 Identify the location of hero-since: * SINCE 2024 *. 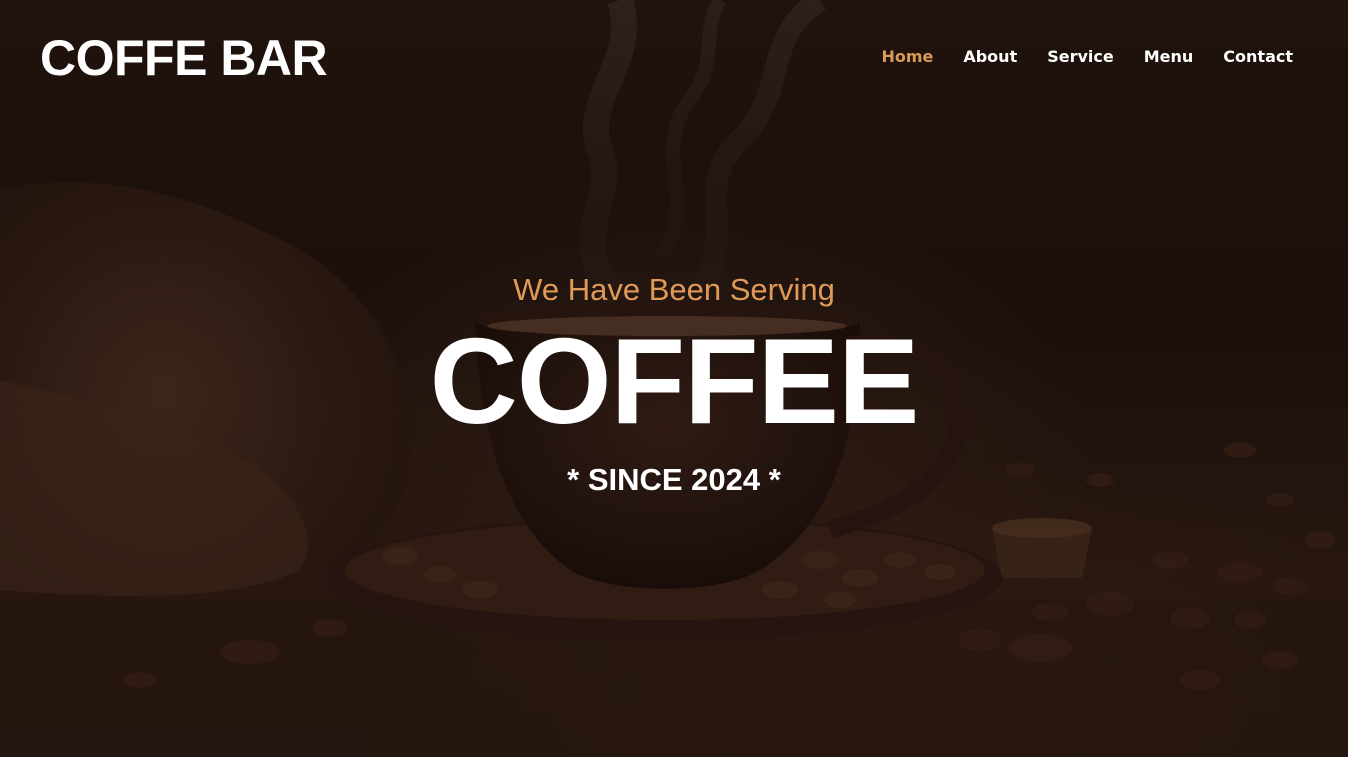
(674, 479).